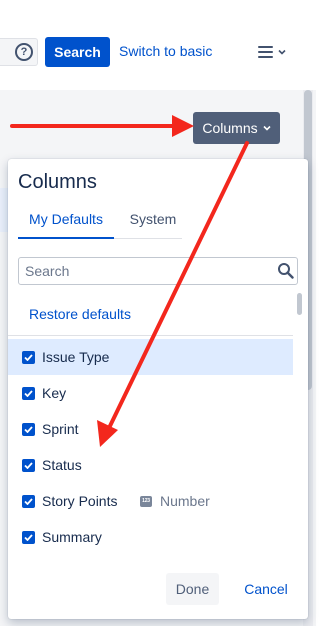 This screenshot has width=320, height=626. Describe the element at coordinates (266, 589) in the screenshot. I see `cancel-button: Cancel` at that location.